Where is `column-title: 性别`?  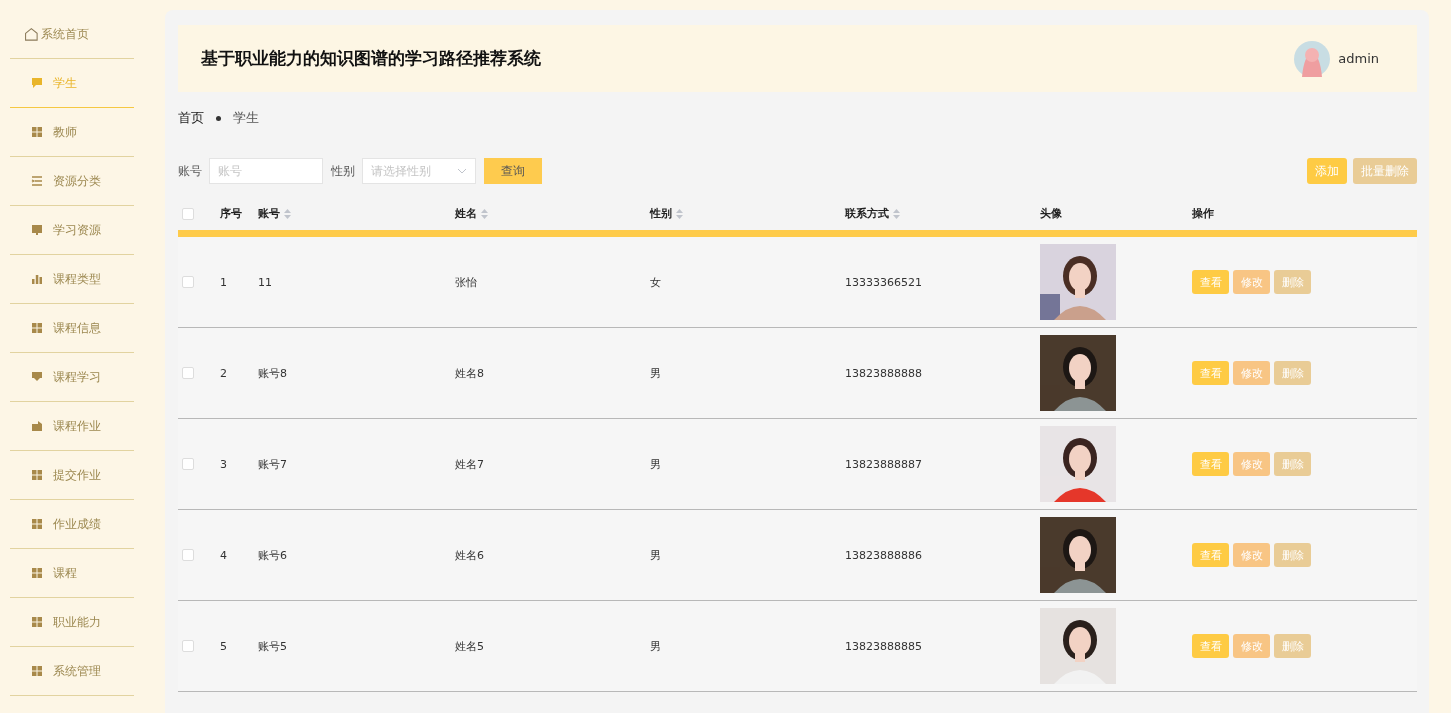 column-title: 性别 is located at coordinates (661, 213).